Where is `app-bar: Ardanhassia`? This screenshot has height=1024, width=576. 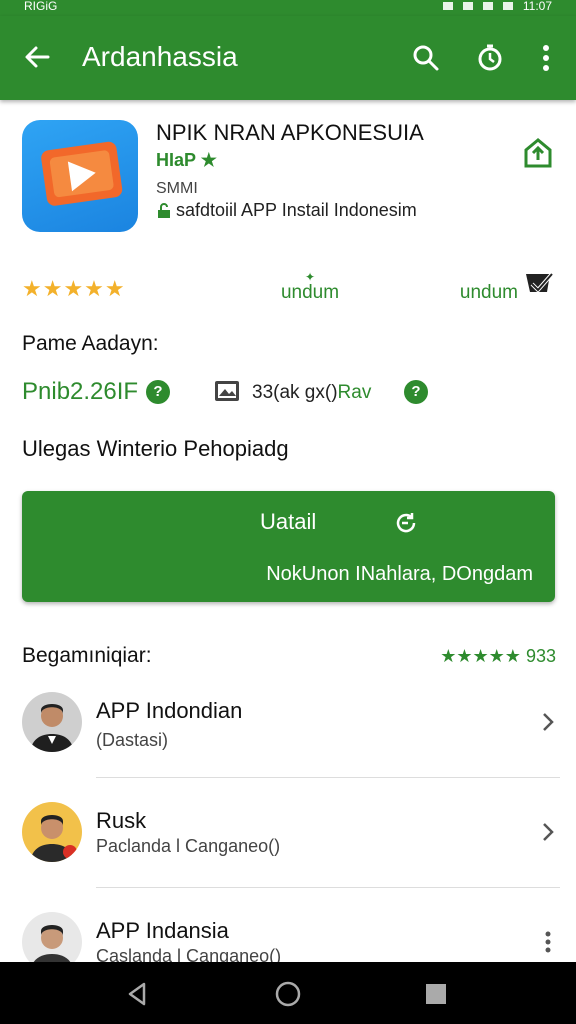 app-bar: Ardanhassia is located at coordinates (288, 58).